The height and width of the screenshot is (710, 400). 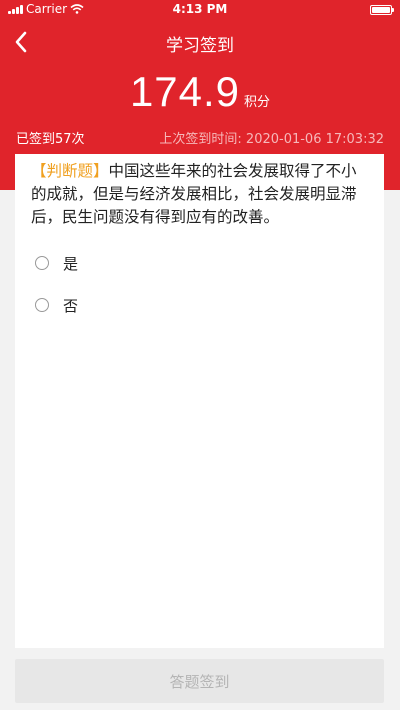 What do you see at coordinates (257, 102) in the screenshot?
I see `score-unit: 积分` at bounding box center [257, 102].